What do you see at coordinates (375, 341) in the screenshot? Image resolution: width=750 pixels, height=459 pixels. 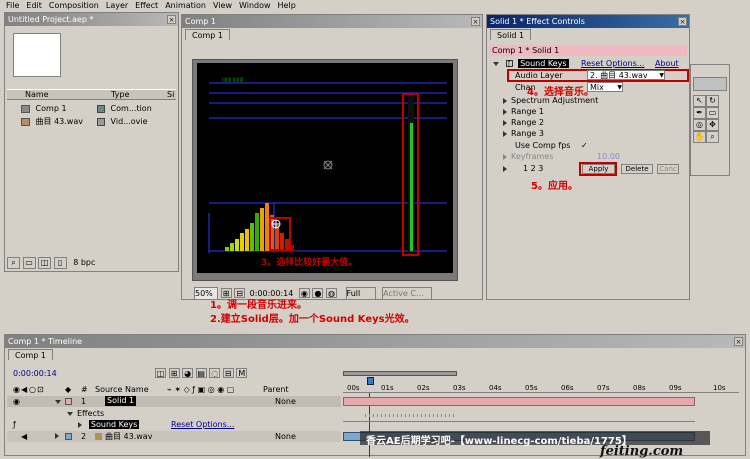 I see `timeline-titlebar: Comp 1 * Timeline ×` at bounding box center [375, 341].